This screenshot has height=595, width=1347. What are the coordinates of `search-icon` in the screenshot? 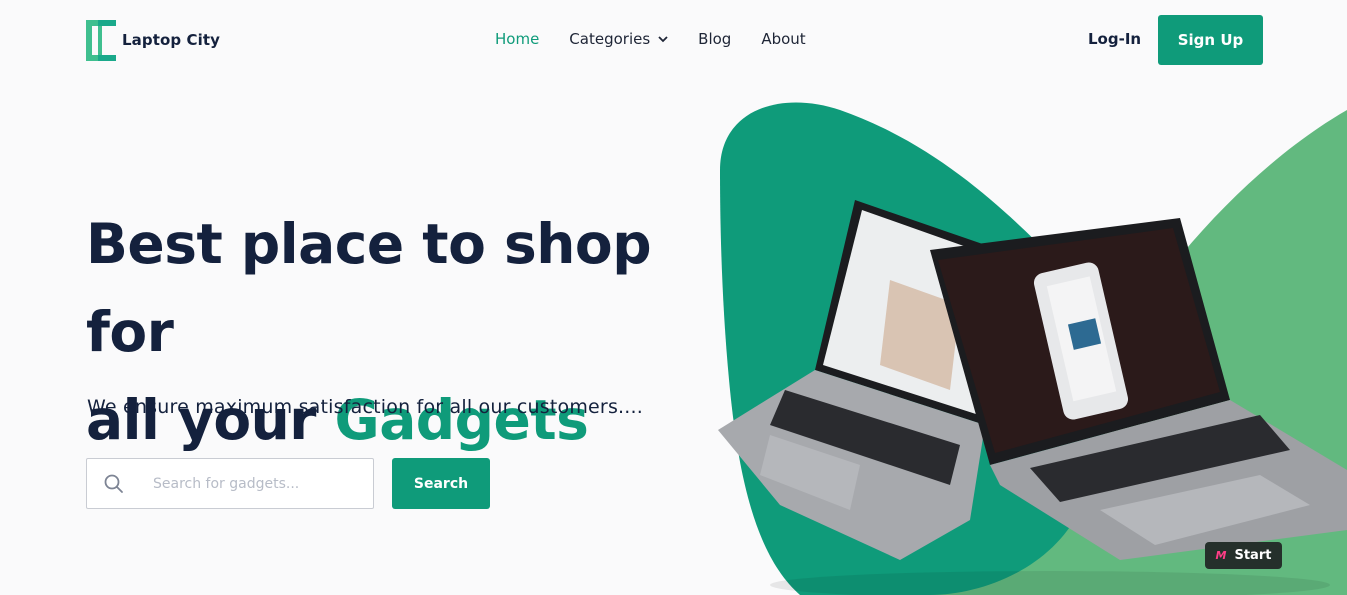 It's located at (113, 483).